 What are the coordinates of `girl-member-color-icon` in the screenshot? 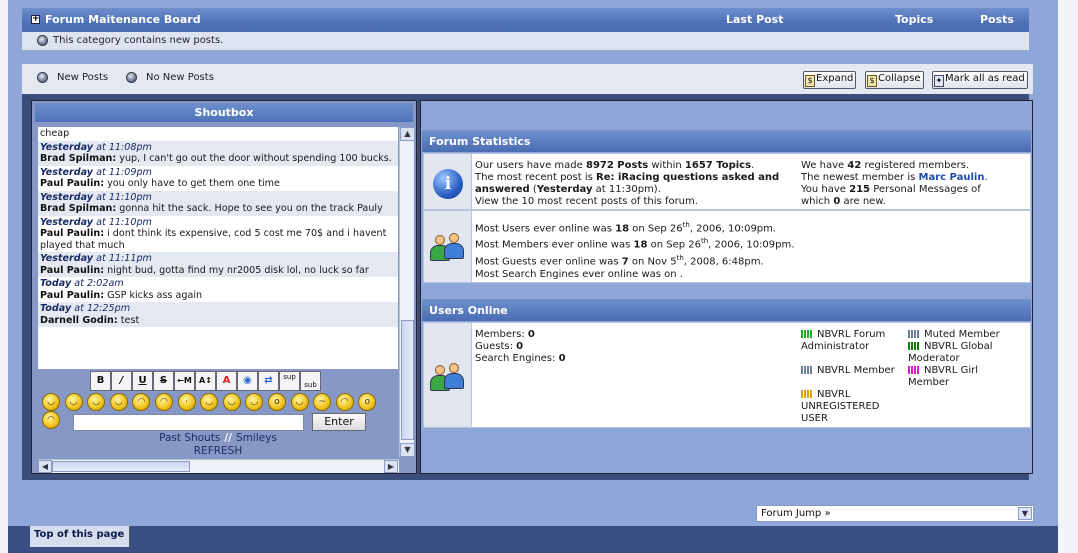 It's located at (914, 370).